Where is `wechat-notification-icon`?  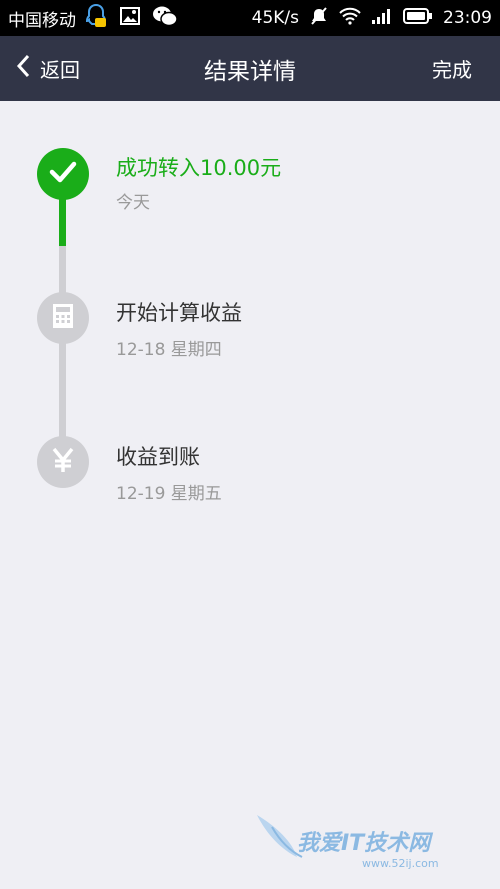 wechat-notification-icon is located at coordinates (165, 18).